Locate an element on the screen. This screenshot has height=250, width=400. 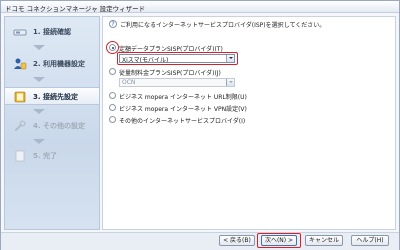
cancel-button: キャンセル is located at coordinates (324, 240).